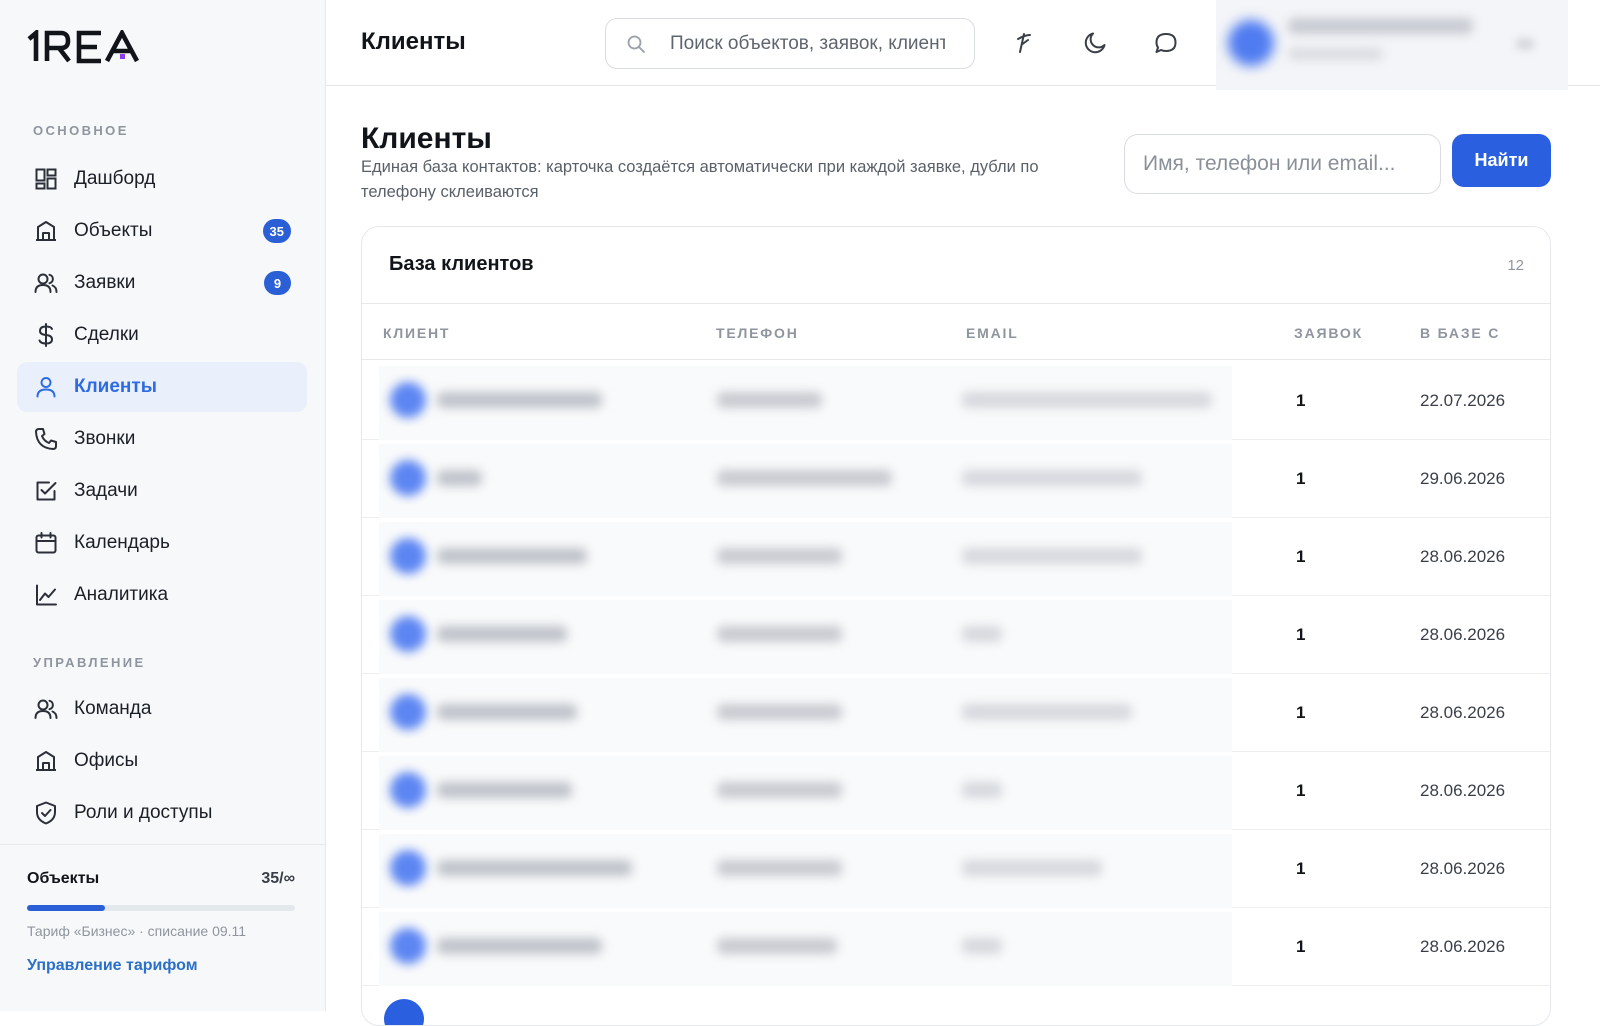  I want to click on global-search, so click(790, 43).